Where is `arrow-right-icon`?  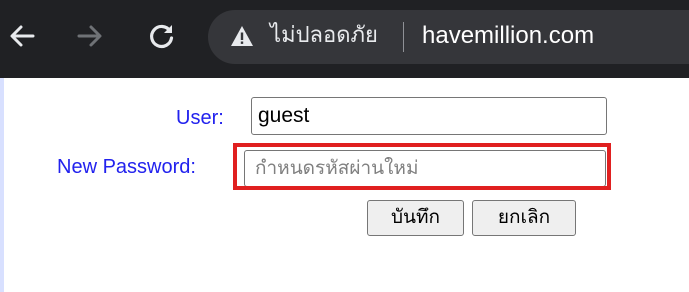
arrow-right-icon is located at coordinates (89, 36).